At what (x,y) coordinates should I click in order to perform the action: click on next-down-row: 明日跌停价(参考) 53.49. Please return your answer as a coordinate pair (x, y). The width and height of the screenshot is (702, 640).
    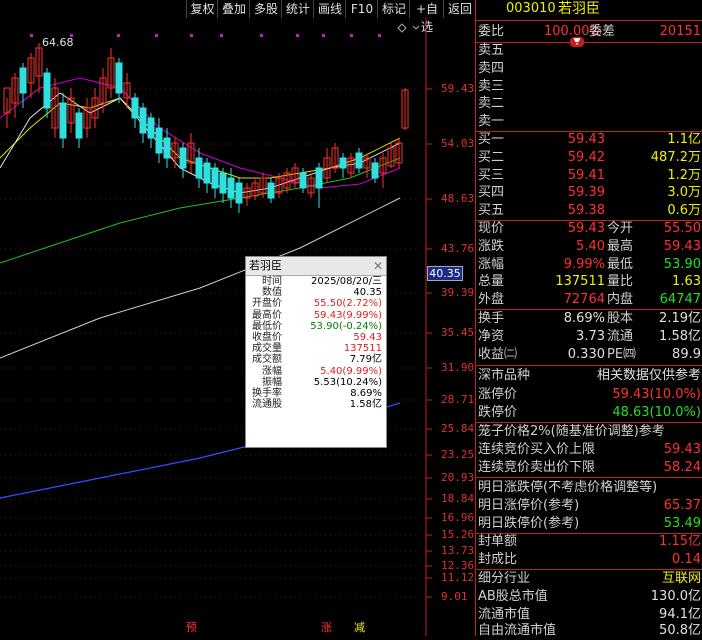
    Looking at the image, I should click on (589, 524).